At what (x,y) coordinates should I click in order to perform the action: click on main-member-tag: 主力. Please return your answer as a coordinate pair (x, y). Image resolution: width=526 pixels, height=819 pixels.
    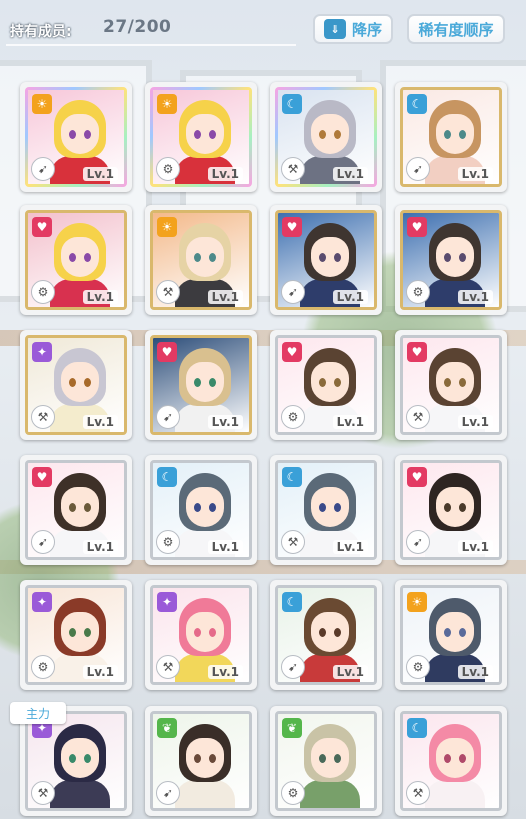
    Looking at the image, I should click on (38, 713).